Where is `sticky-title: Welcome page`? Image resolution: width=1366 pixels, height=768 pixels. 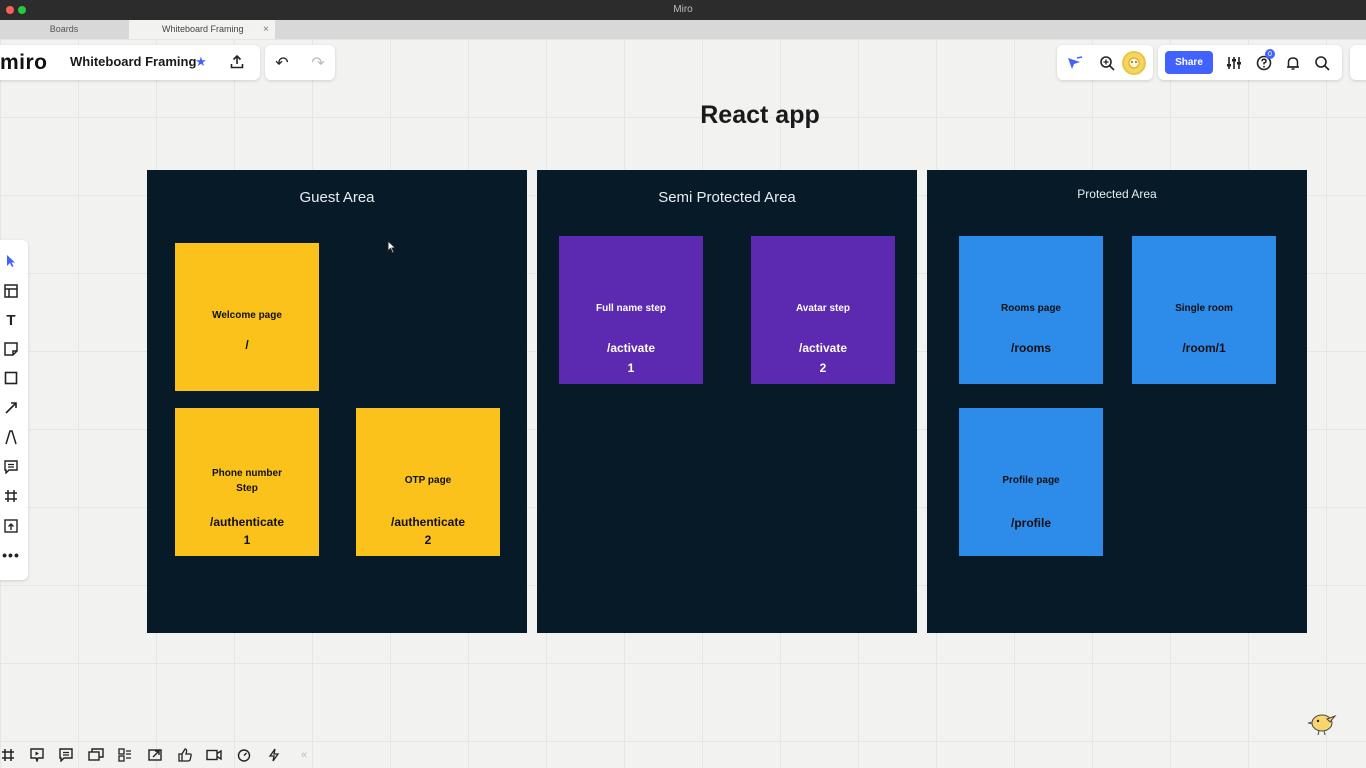 sticky-title: Welcome page is located at coordinates (247, 315).